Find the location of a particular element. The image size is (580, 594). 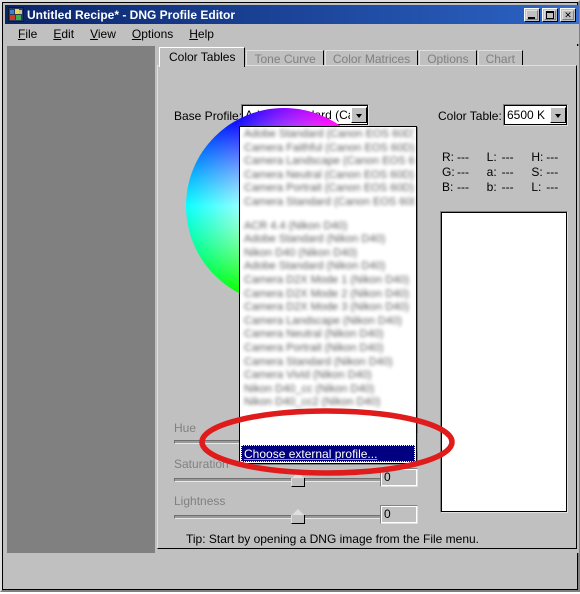

close-icon: ✕ is located at coordinates (568, 14).